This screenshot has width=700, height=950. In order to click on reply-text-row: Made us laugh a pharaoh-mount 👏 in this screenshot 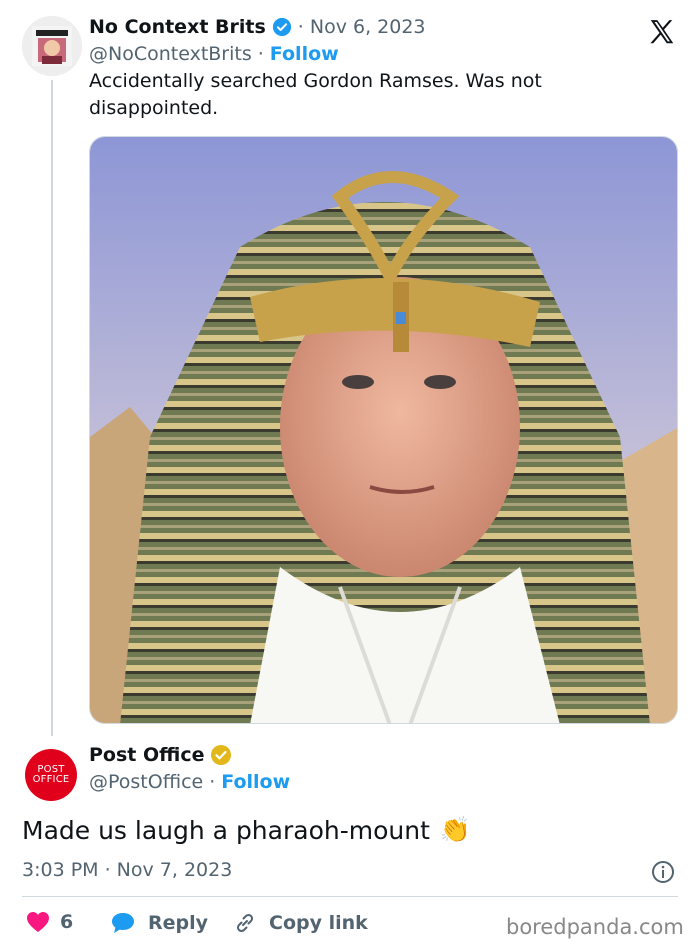, I will do `click(246, 830)`.